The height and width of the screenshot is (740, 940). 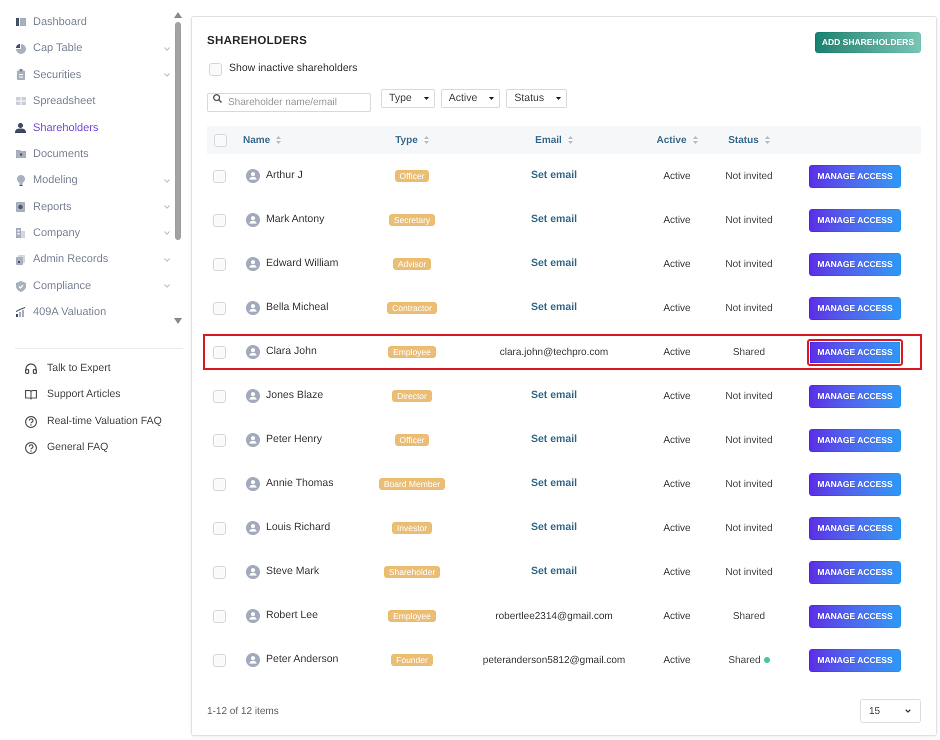 What do you see at coordinates (291, 352) in the screenshot?
I see `shareholder-name: Clara John` at bounding box center [291, 352].